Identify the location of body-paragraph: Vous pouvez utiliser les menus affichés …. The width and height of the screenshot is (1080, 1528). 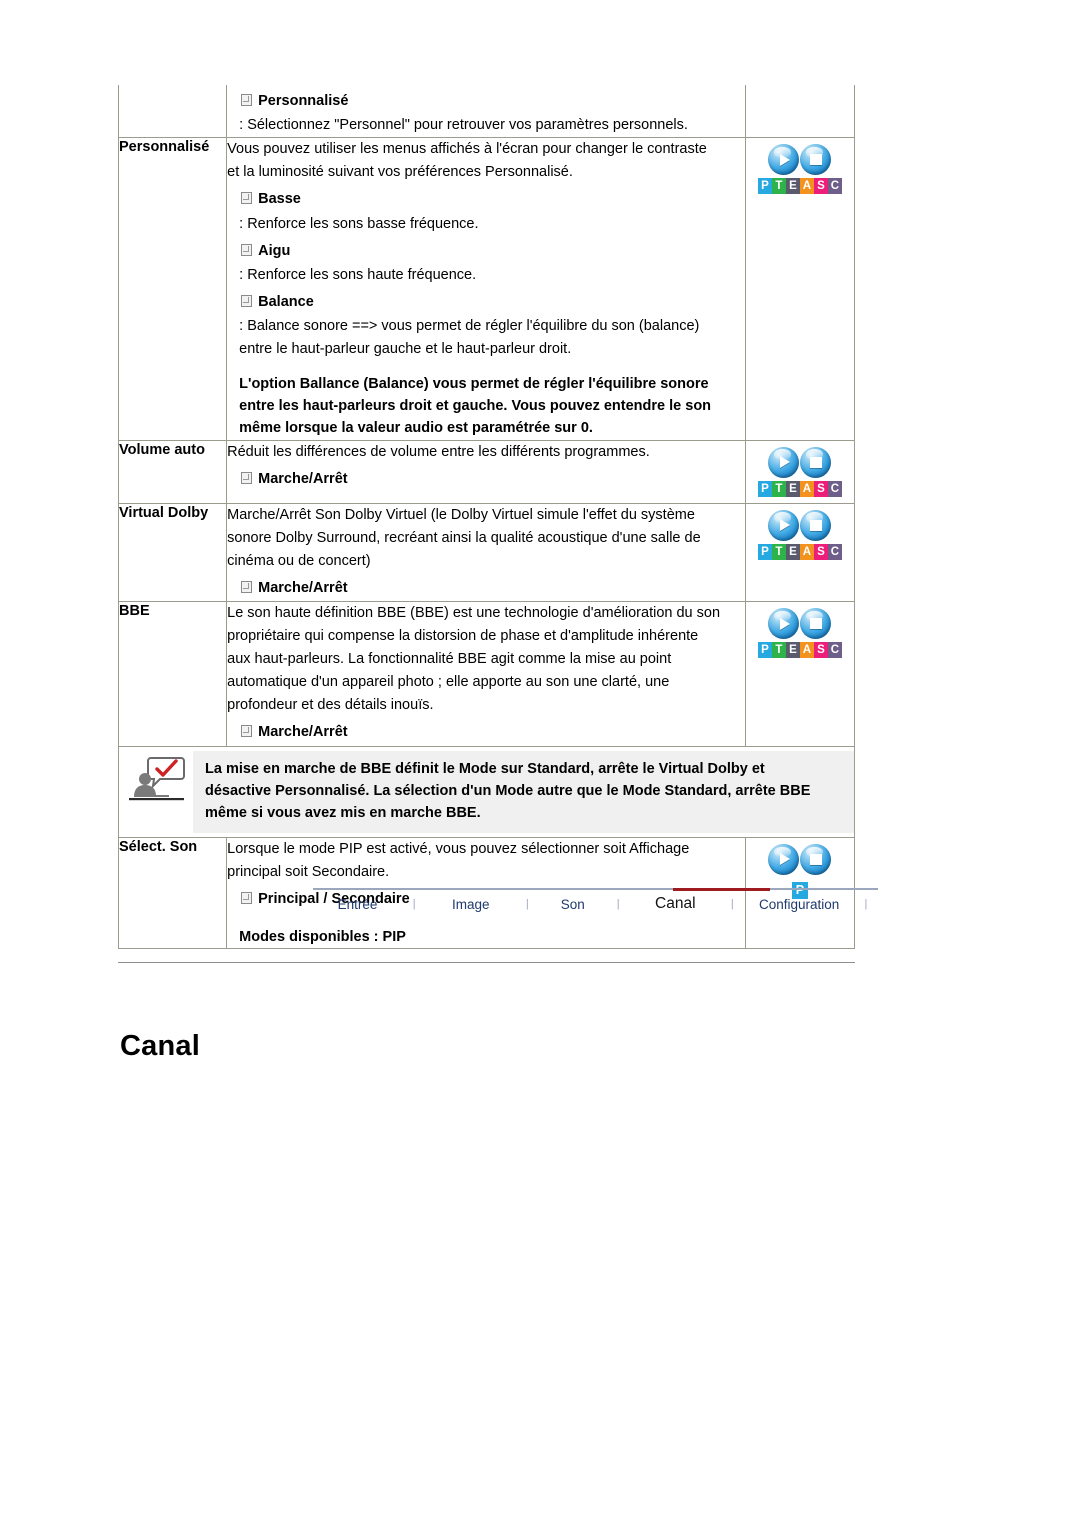
(467, 149).